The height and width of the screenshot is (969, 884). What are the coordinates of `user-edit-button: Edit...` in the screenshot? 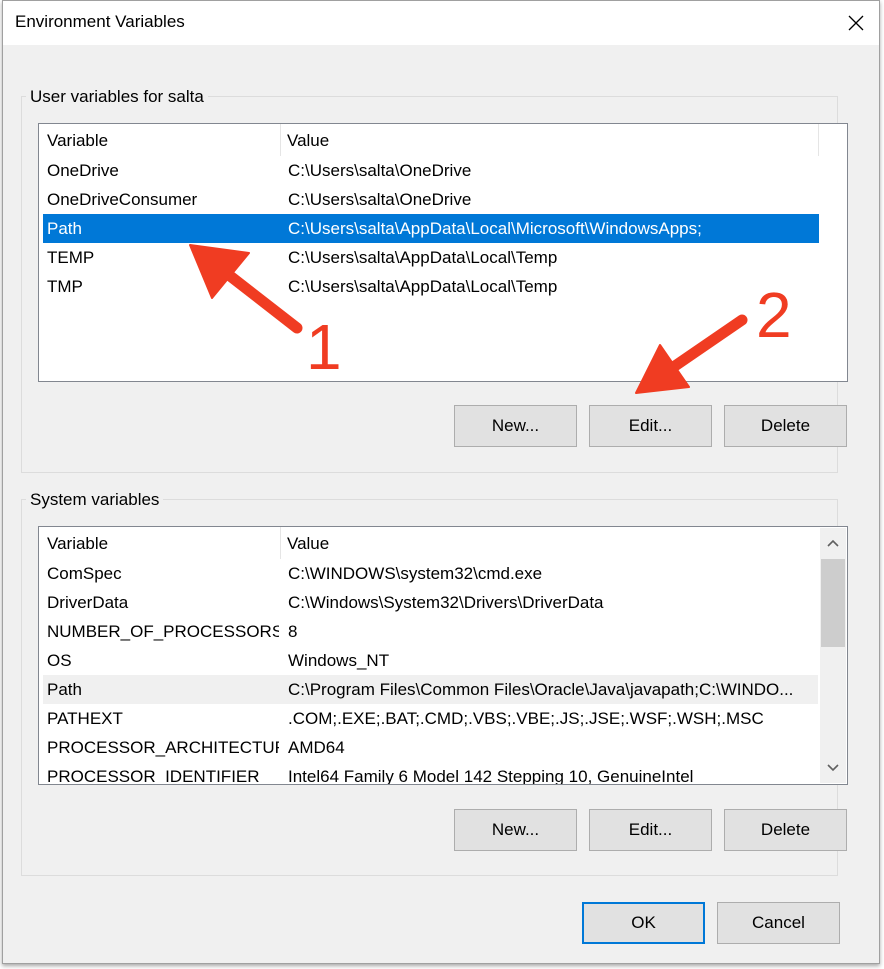 It's located at (650, 426).